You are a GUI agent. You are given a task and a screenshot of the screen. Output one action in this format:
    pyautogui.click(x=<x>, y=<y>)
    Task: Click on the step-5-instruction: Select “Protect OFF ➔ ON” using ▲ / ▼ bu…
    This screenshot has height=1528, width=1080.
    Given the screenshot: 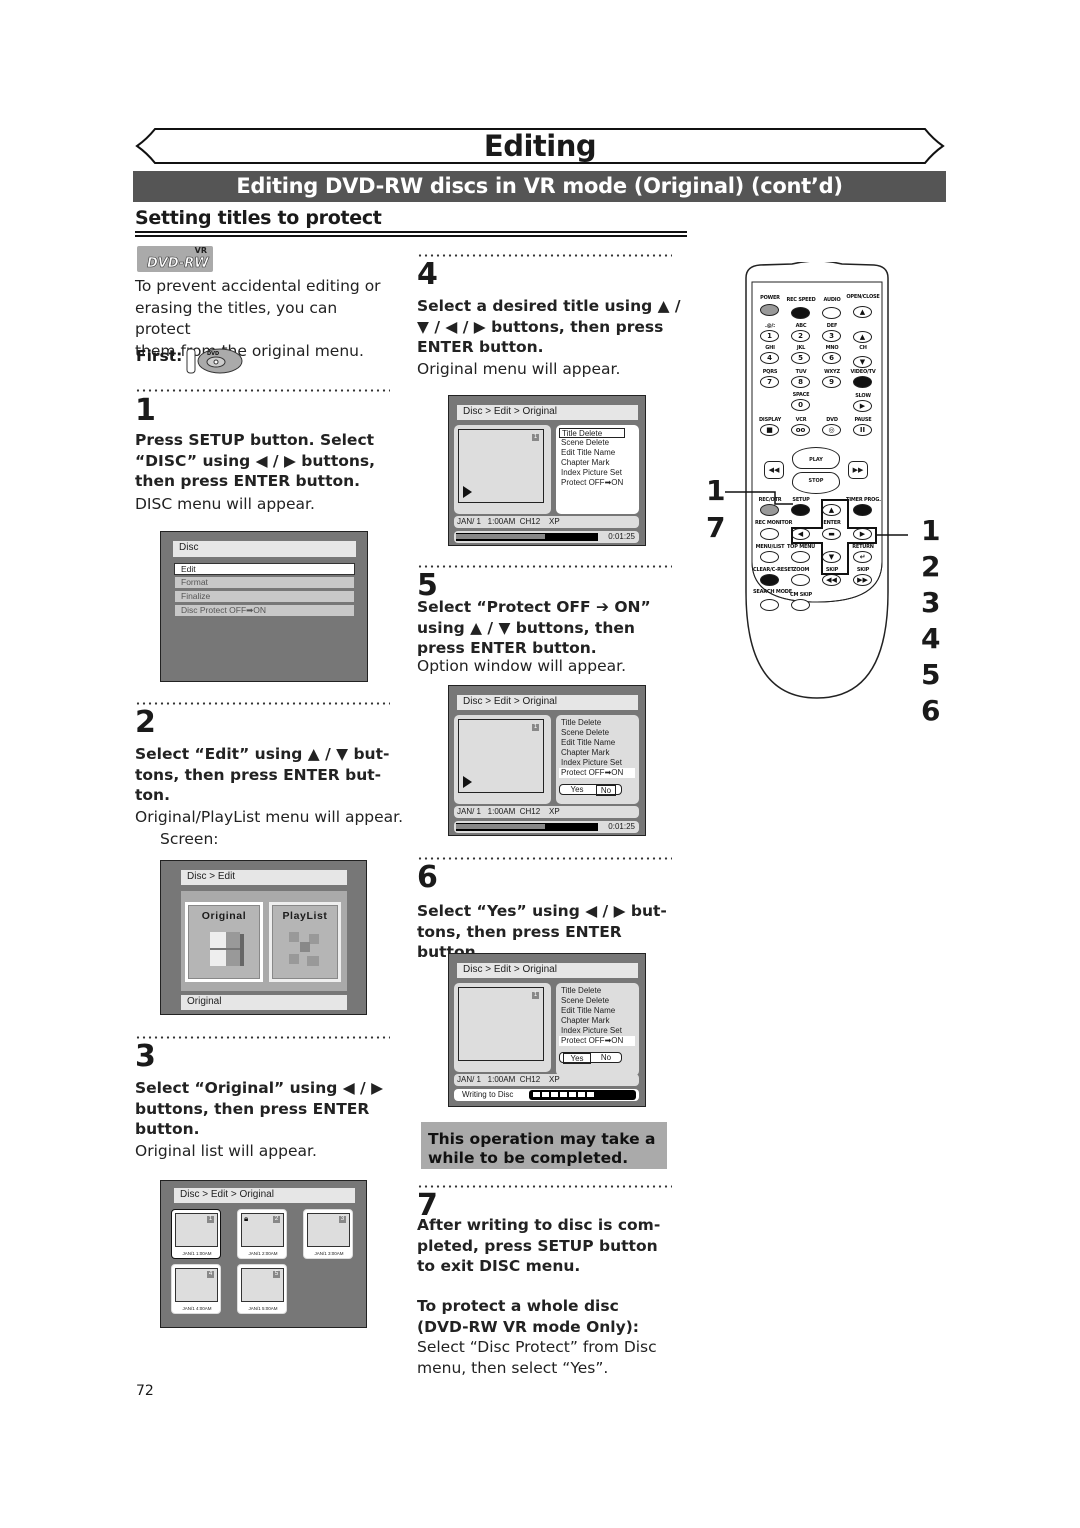 What is the action you would take?
    pyautogui.click(x=549, y=628)
    